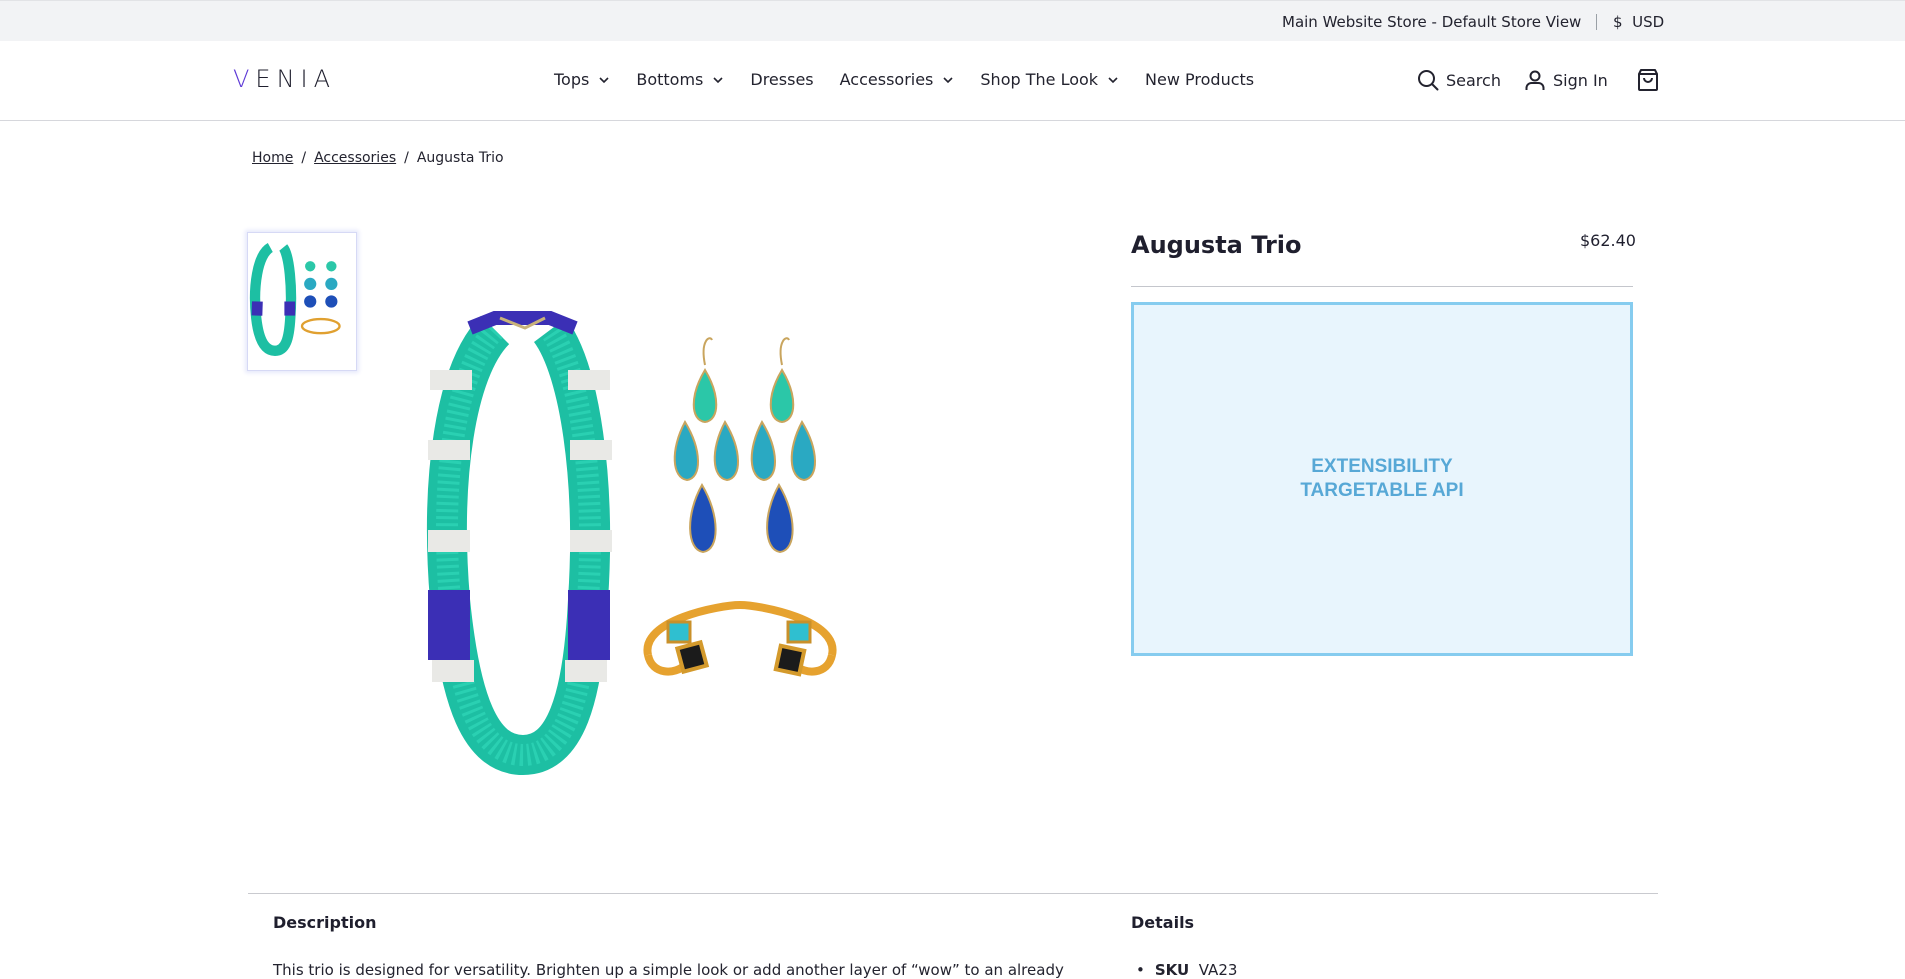  I want to click on sku-label: SKU, so click(1172, 970).